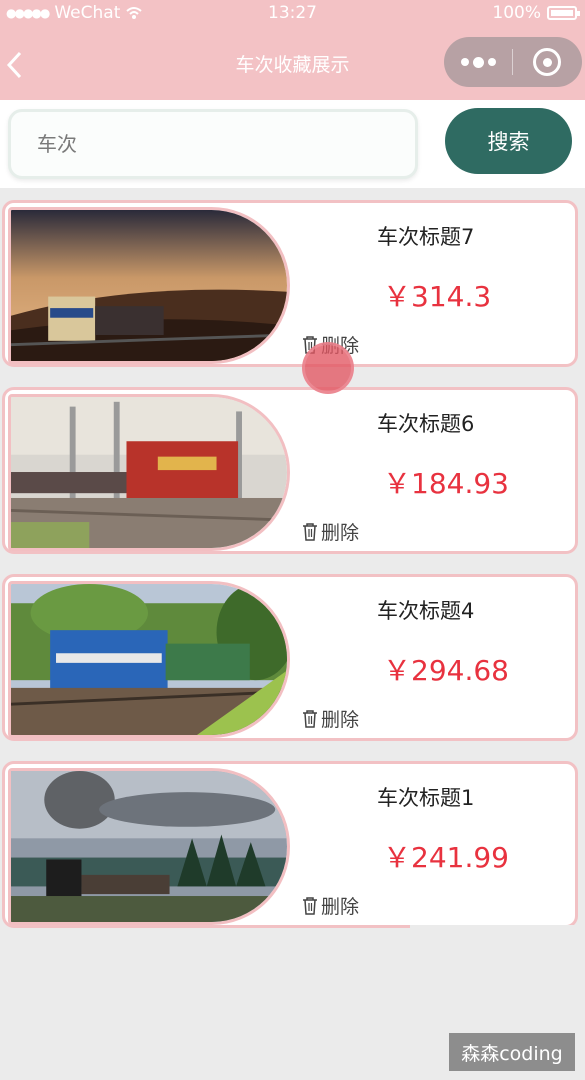  I want to click on more-button, so click(478, 62).